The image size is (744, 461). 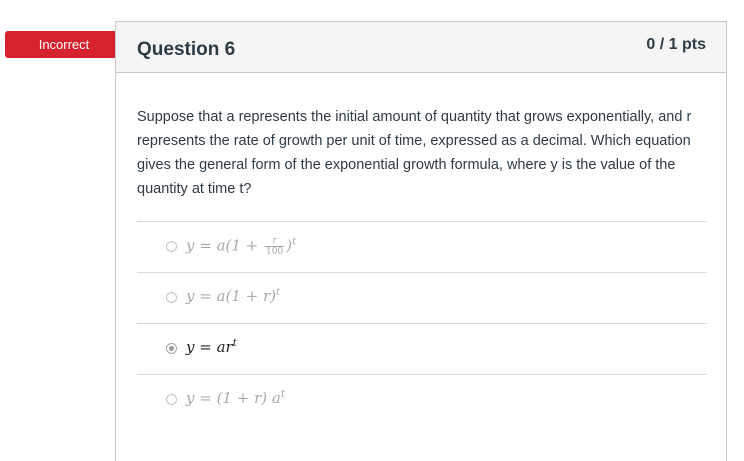 What do you see at coordinates (422, 399) in the screenshot?
I see `answer-option-4: y = (1 + r) at` at bounding box center [422, 399].